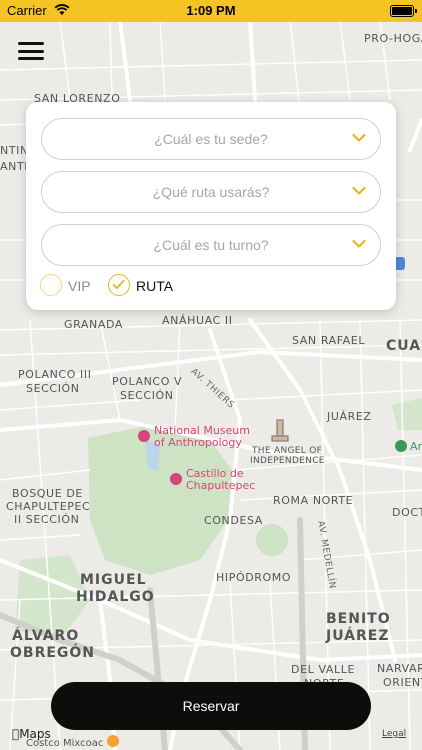 The width and height of the screenshot is (422, 750). Describe the element at coordinates (233, 520) in the screenshot. I see `map-label-condesa: CONDESA` at that location.